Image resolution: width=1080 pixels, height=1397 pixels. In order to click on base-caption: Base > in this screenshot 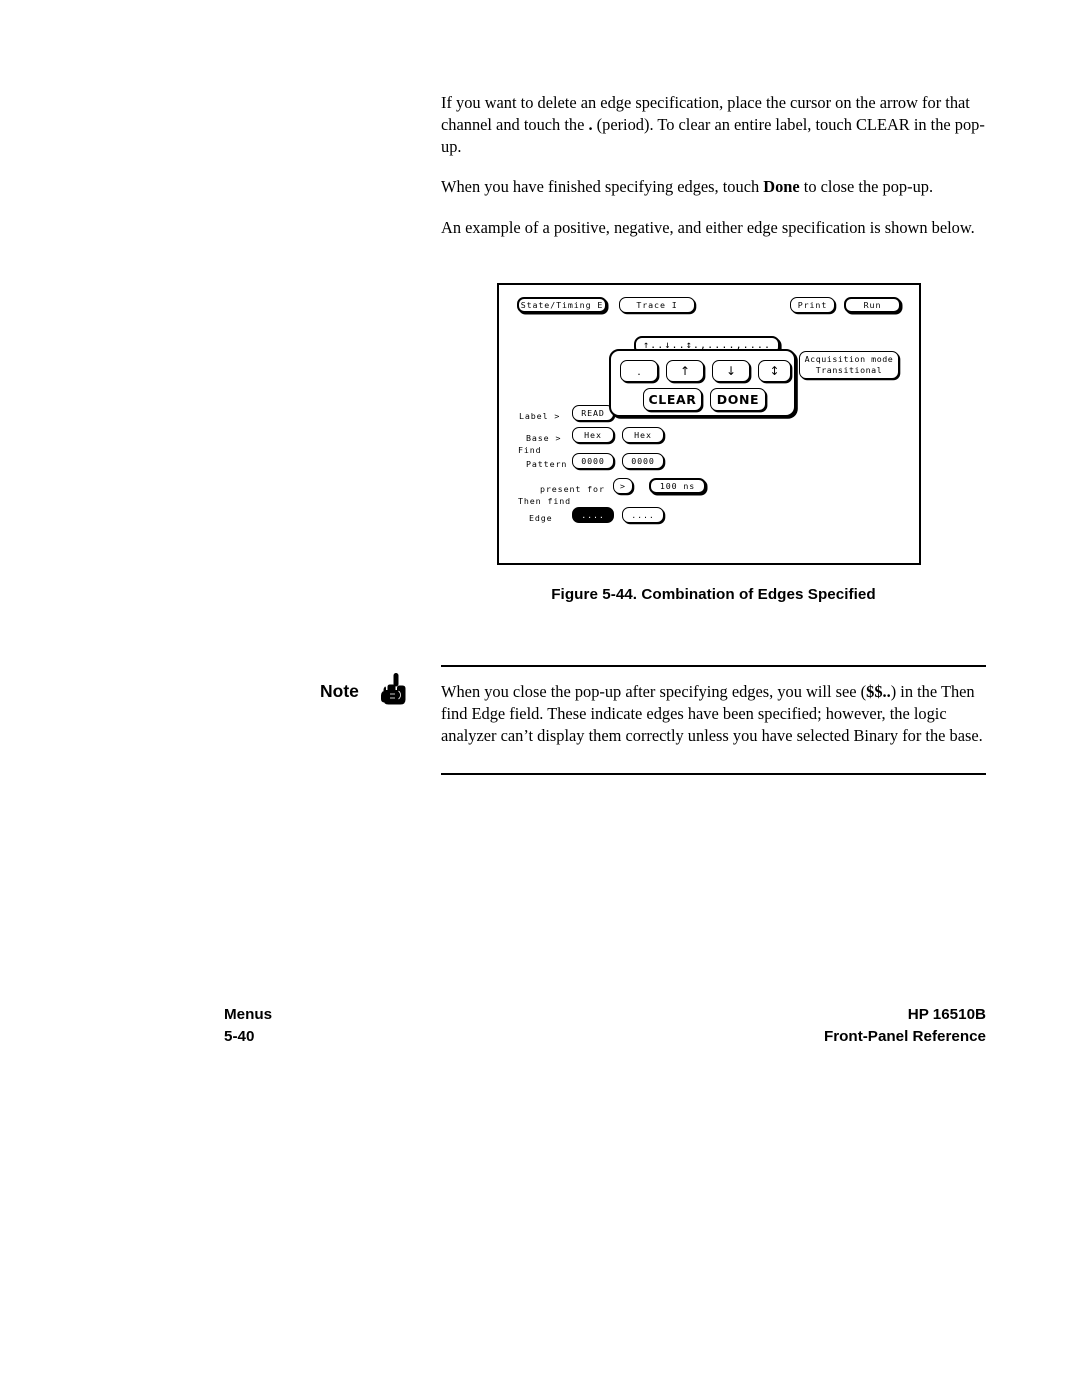, I will do `click(544, 438)`.